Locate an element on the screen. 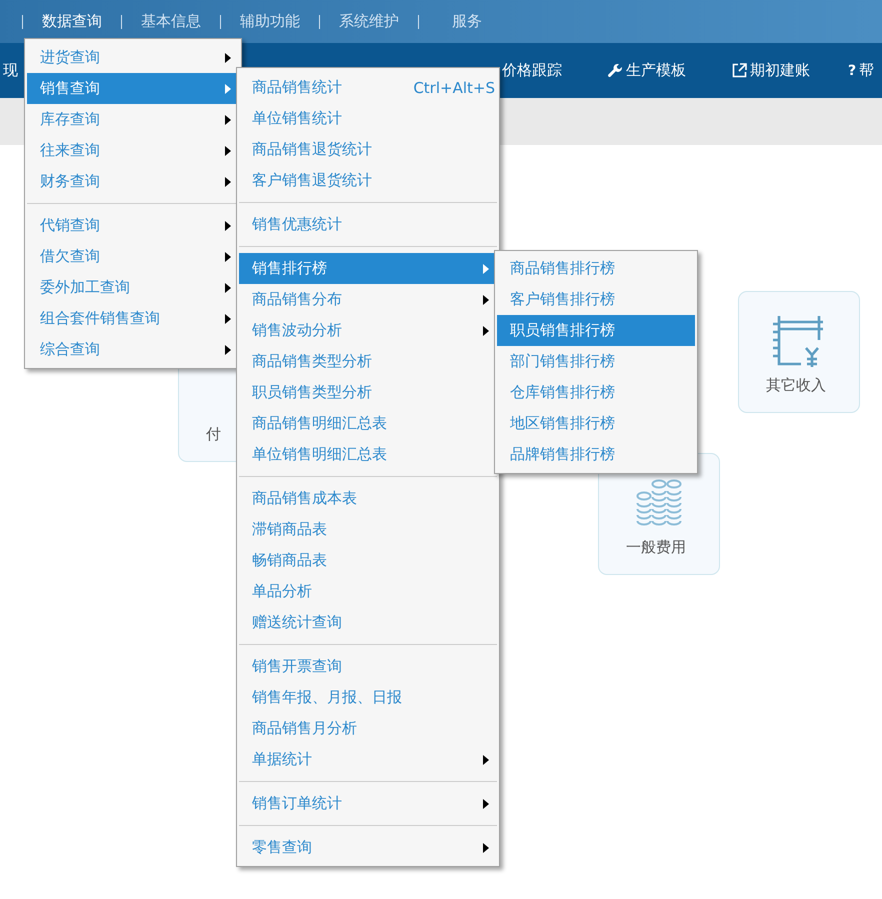  help-icon: ? is located at coordinates (852, 70).